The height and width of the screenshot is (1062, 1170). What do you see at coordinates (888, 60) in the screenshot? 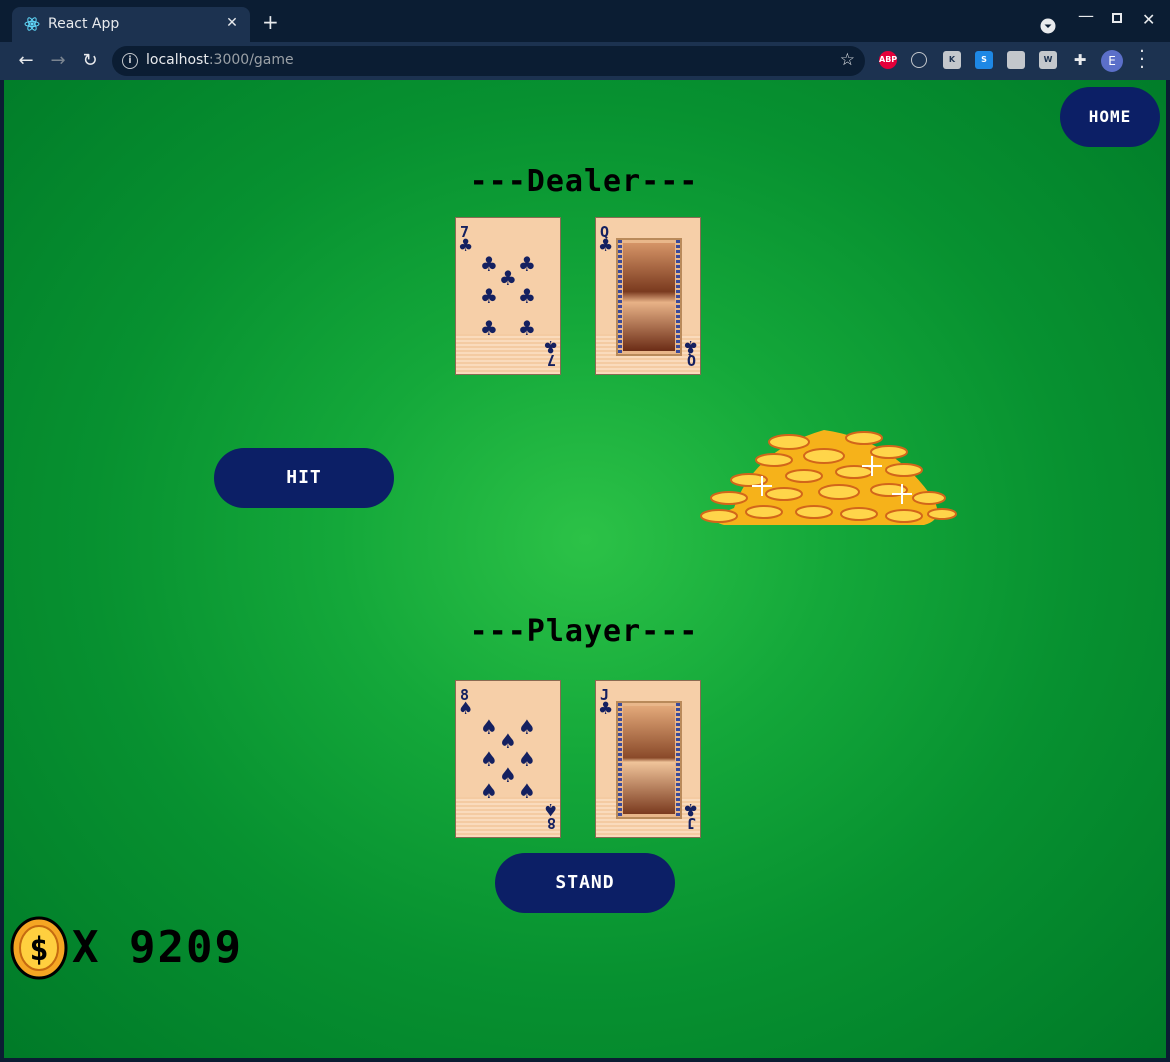
I see `adblock-extension-icon: ABP` at bounding box center [888, 60].